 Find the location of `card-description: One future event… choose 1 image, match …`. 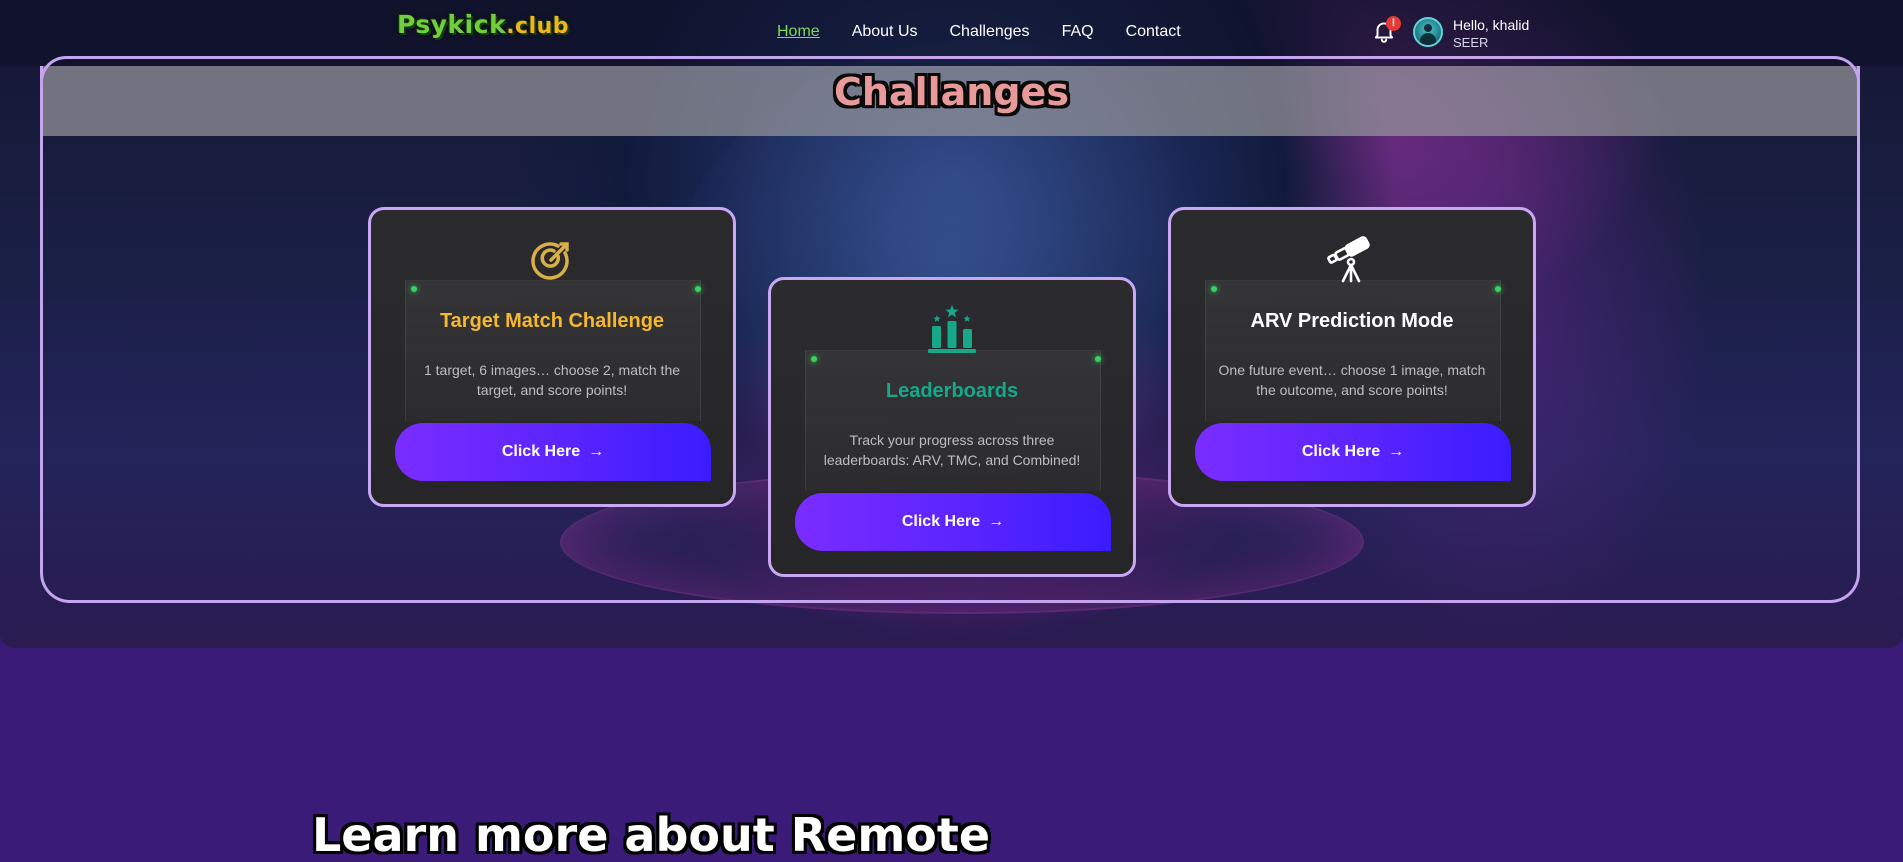

card-description: One future event… choose 1 image, match … is located at coordinates (1352, 380).